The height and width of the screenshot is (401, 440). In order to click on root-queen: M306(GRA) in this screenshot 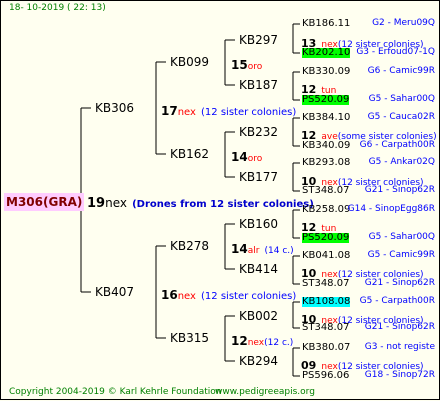, I will do `click(44, 202)`.